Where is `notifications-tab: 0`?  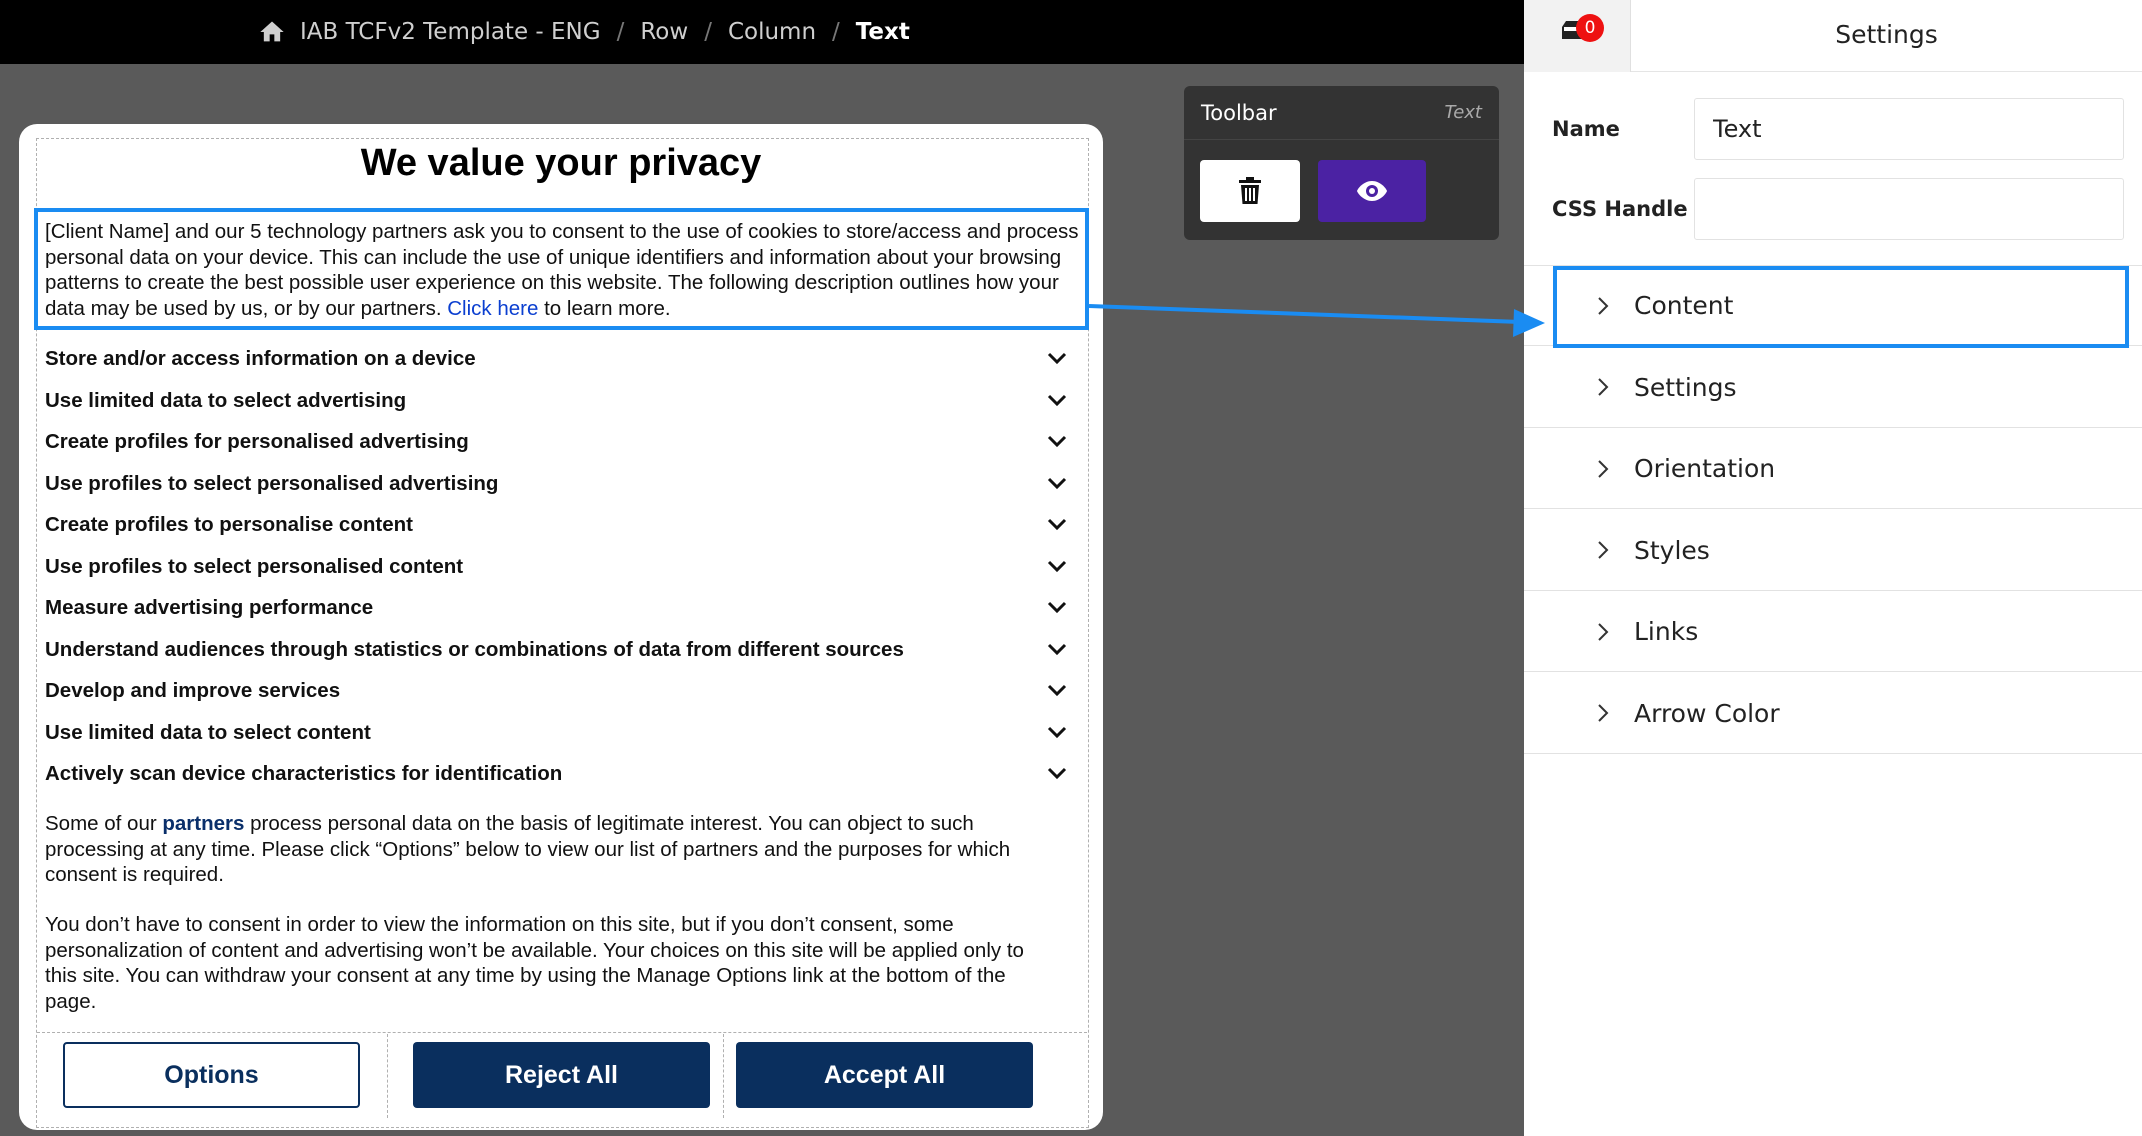
notifications-tab: 0 is located at coordinates (1577, 36).